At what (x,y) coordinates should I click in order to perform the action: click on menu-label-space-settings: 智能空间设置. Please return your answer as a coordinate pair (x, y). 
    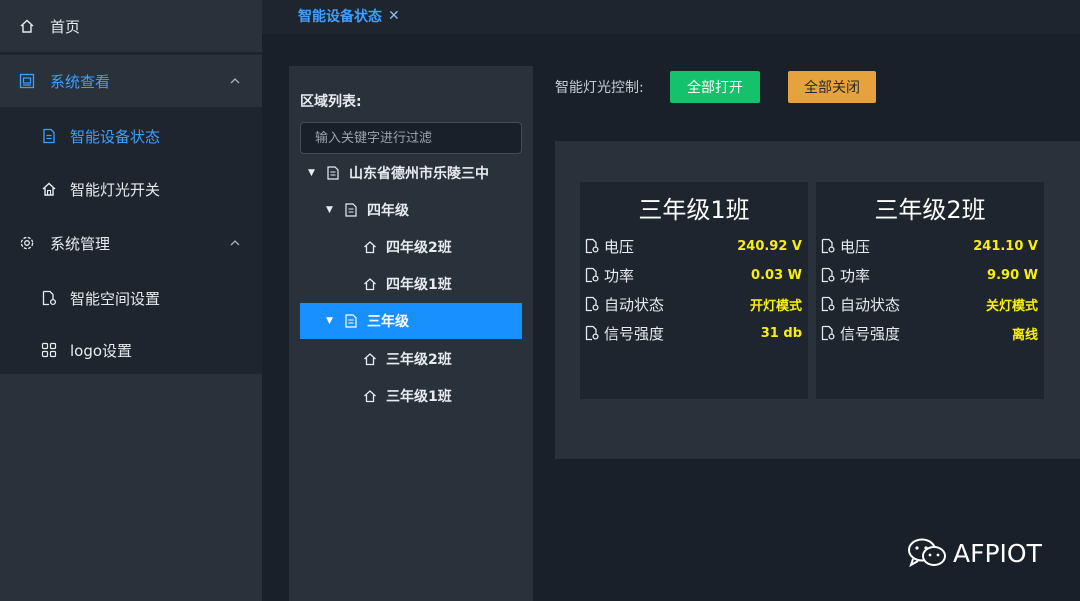
    Looking at the image, I should click on (115, 298).